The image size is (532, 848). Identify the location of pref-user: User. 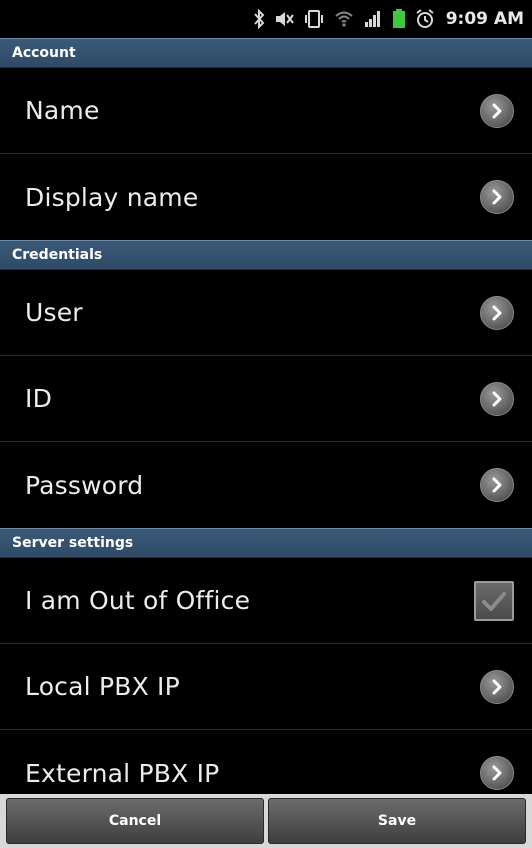
(266, 313).